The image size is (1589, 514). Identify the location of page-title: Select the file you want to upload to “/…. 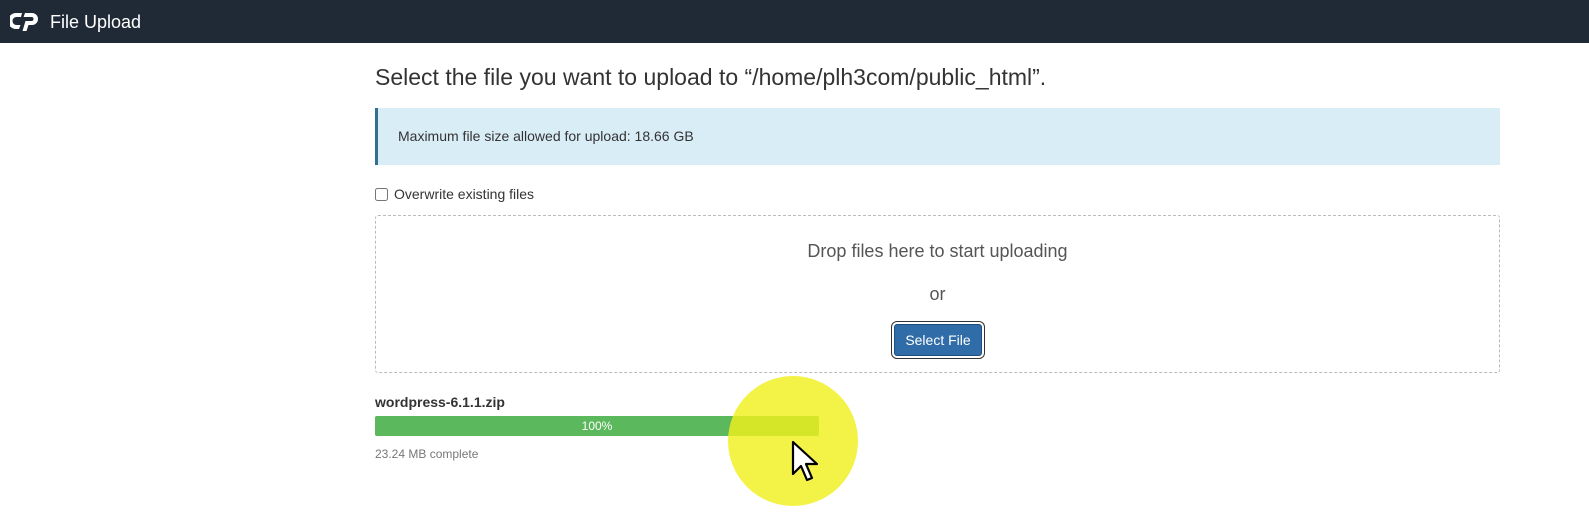
(711, 77).